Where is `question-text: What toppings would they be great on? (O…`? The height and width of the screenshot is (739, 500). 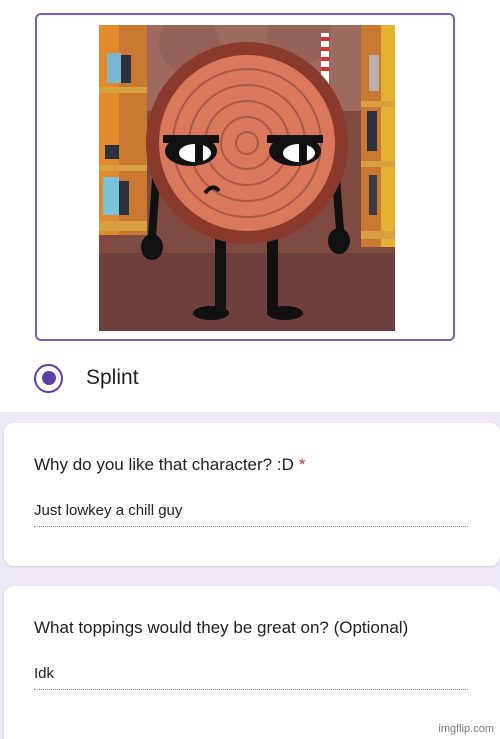
question-text: What toppings would they be great on? (O… is located at coordinates (221, 627).